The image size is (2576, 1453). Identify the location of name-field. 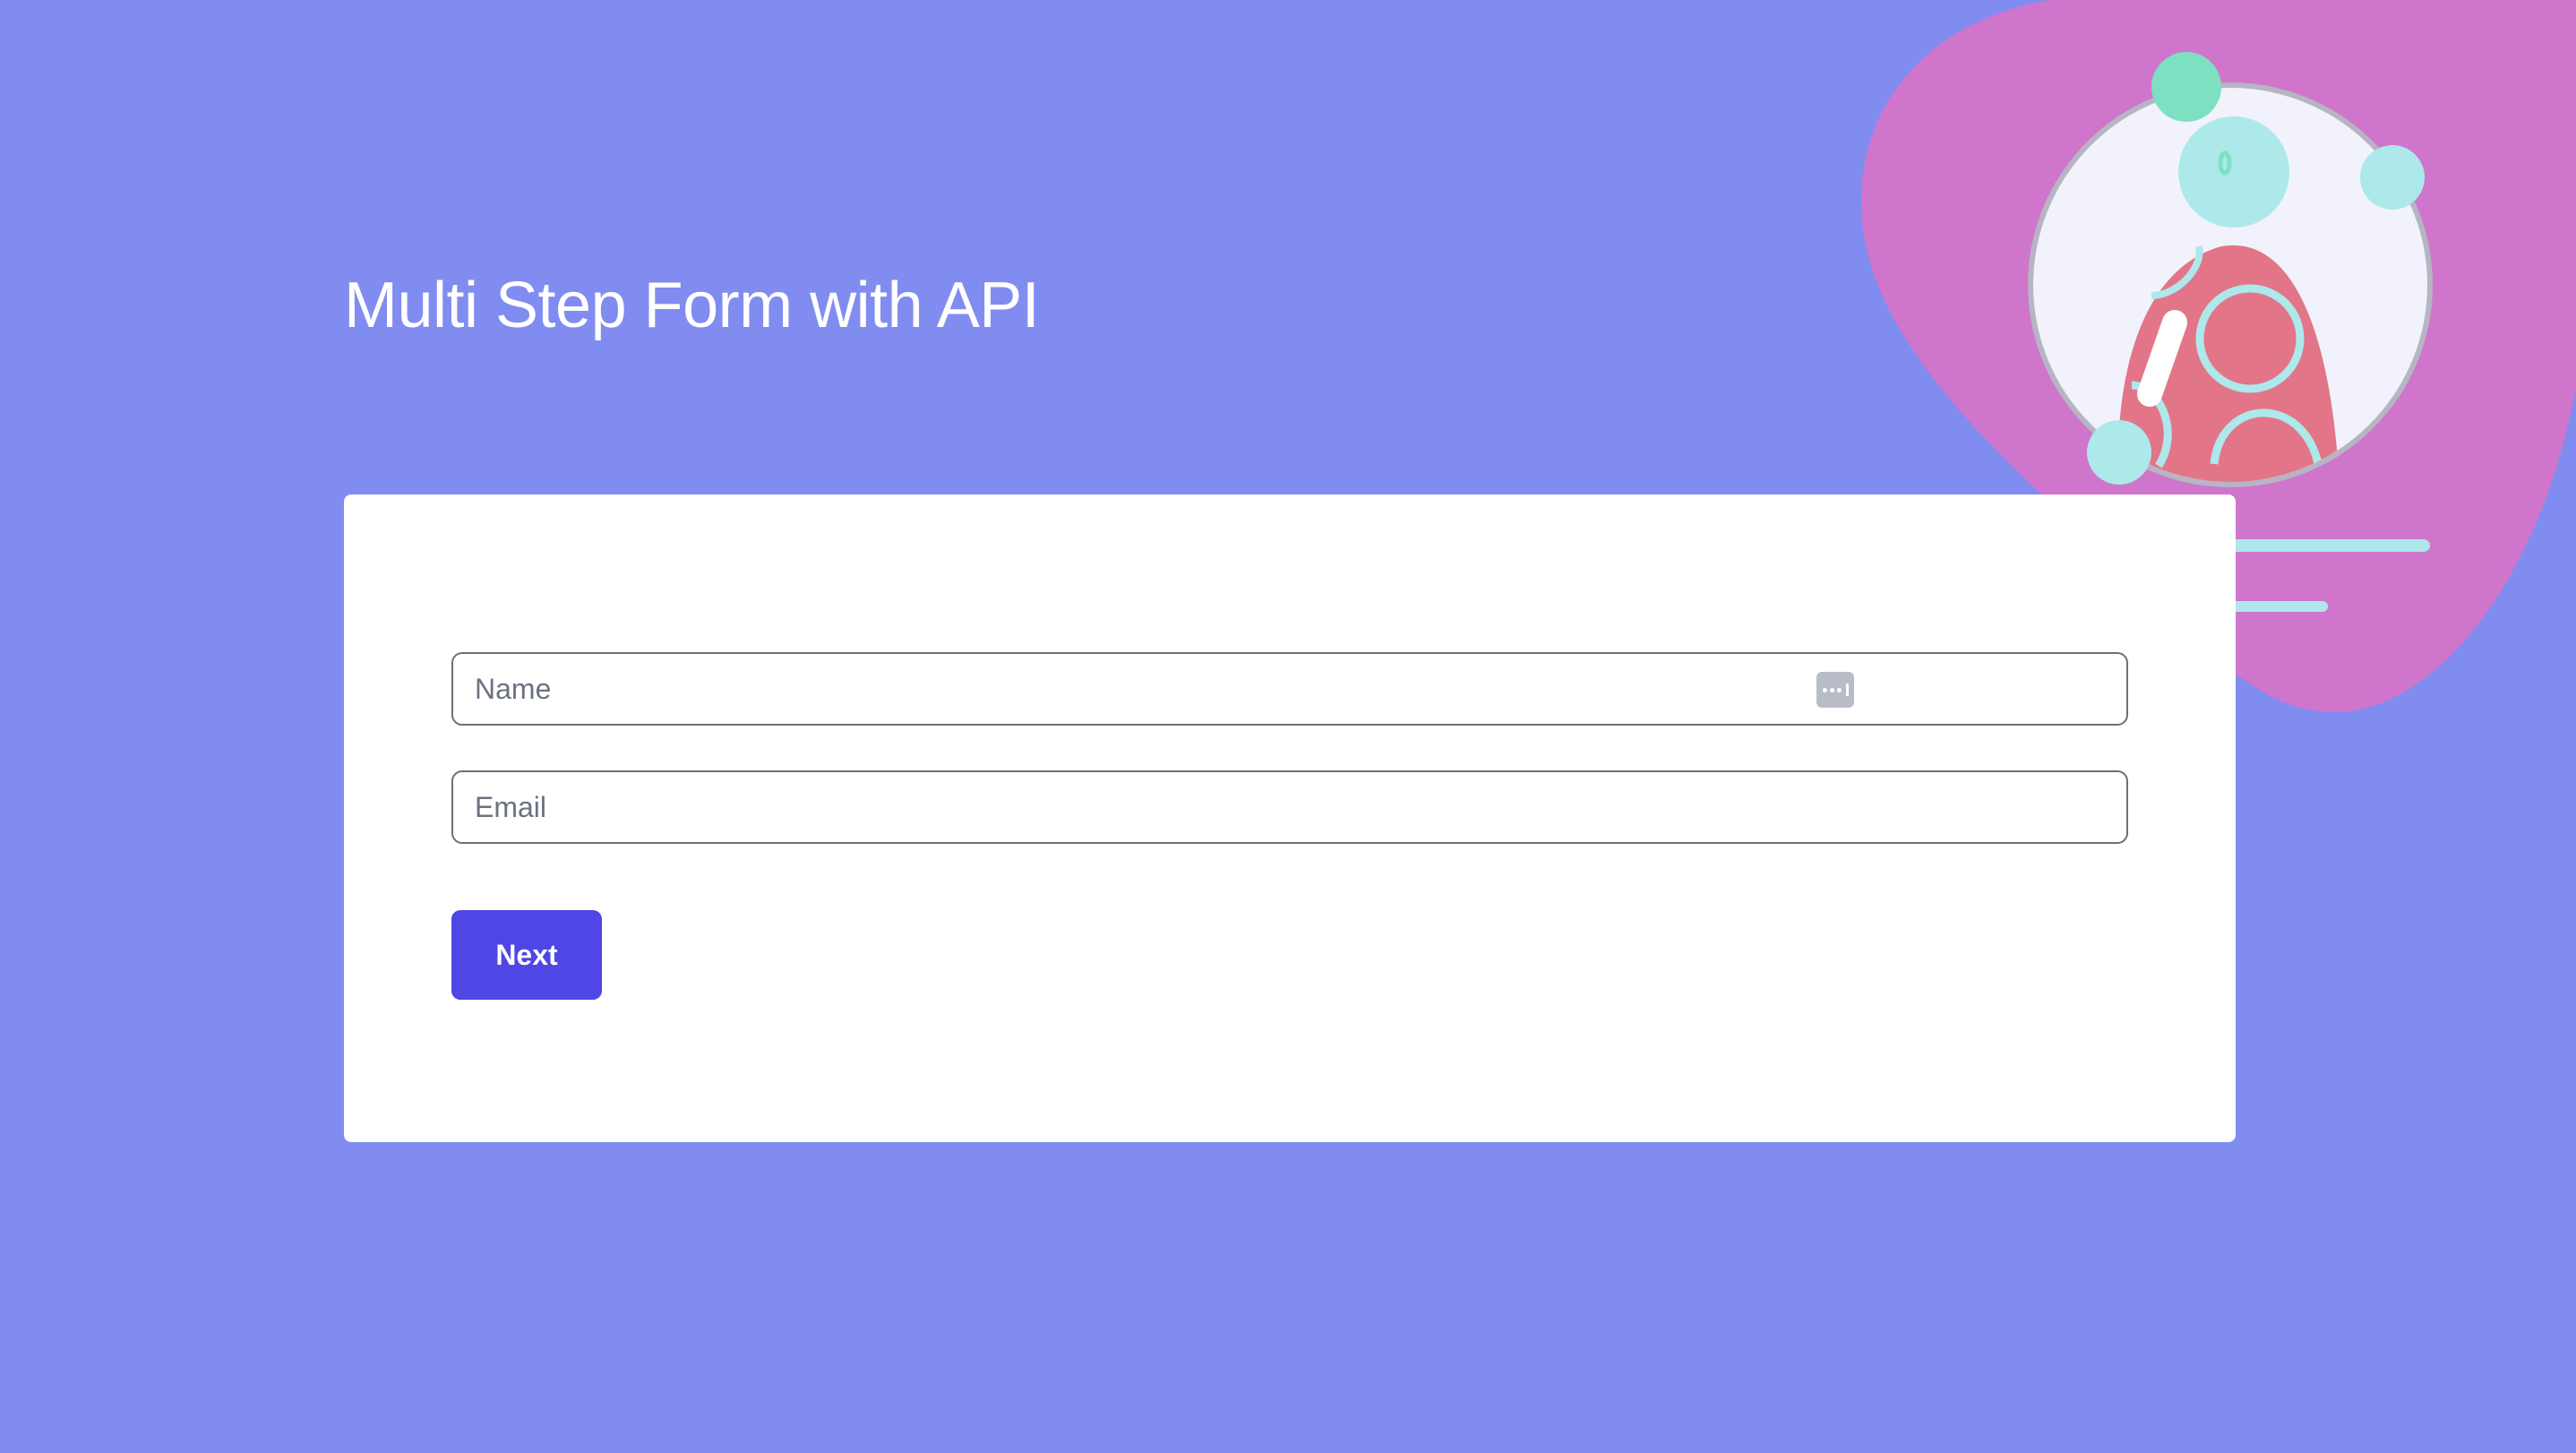
(1289, 689).